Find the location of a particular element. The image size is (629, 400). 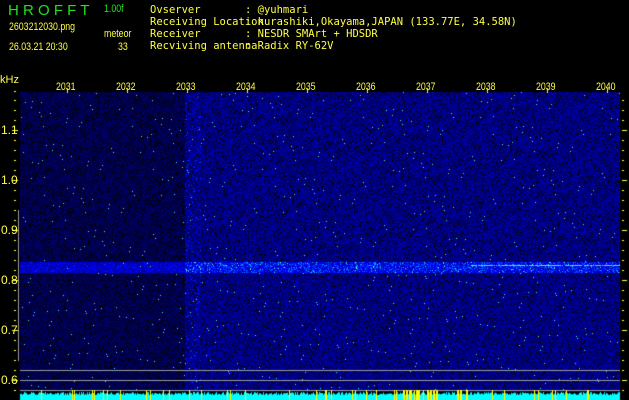

meteor-count: 33 is located at coordinates (123, 47).